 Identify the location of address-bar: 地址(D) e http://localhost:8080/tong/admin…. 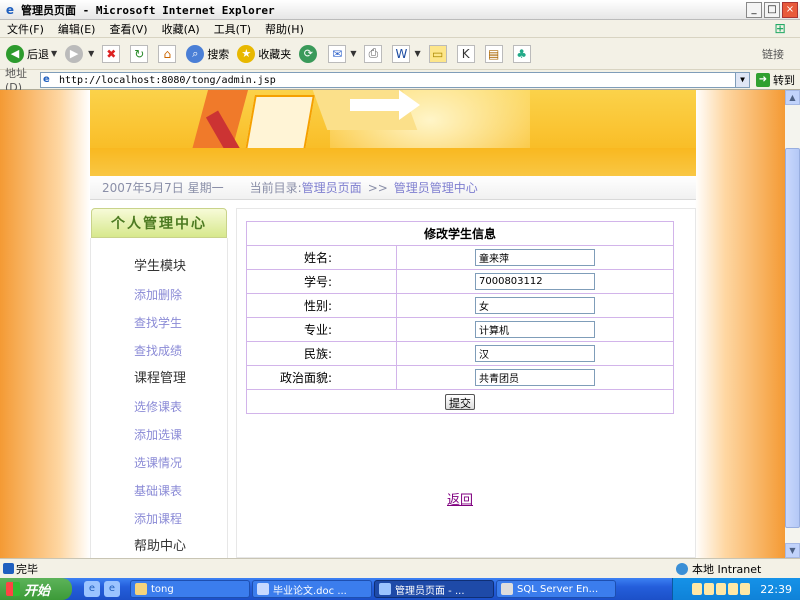
(400, 80).